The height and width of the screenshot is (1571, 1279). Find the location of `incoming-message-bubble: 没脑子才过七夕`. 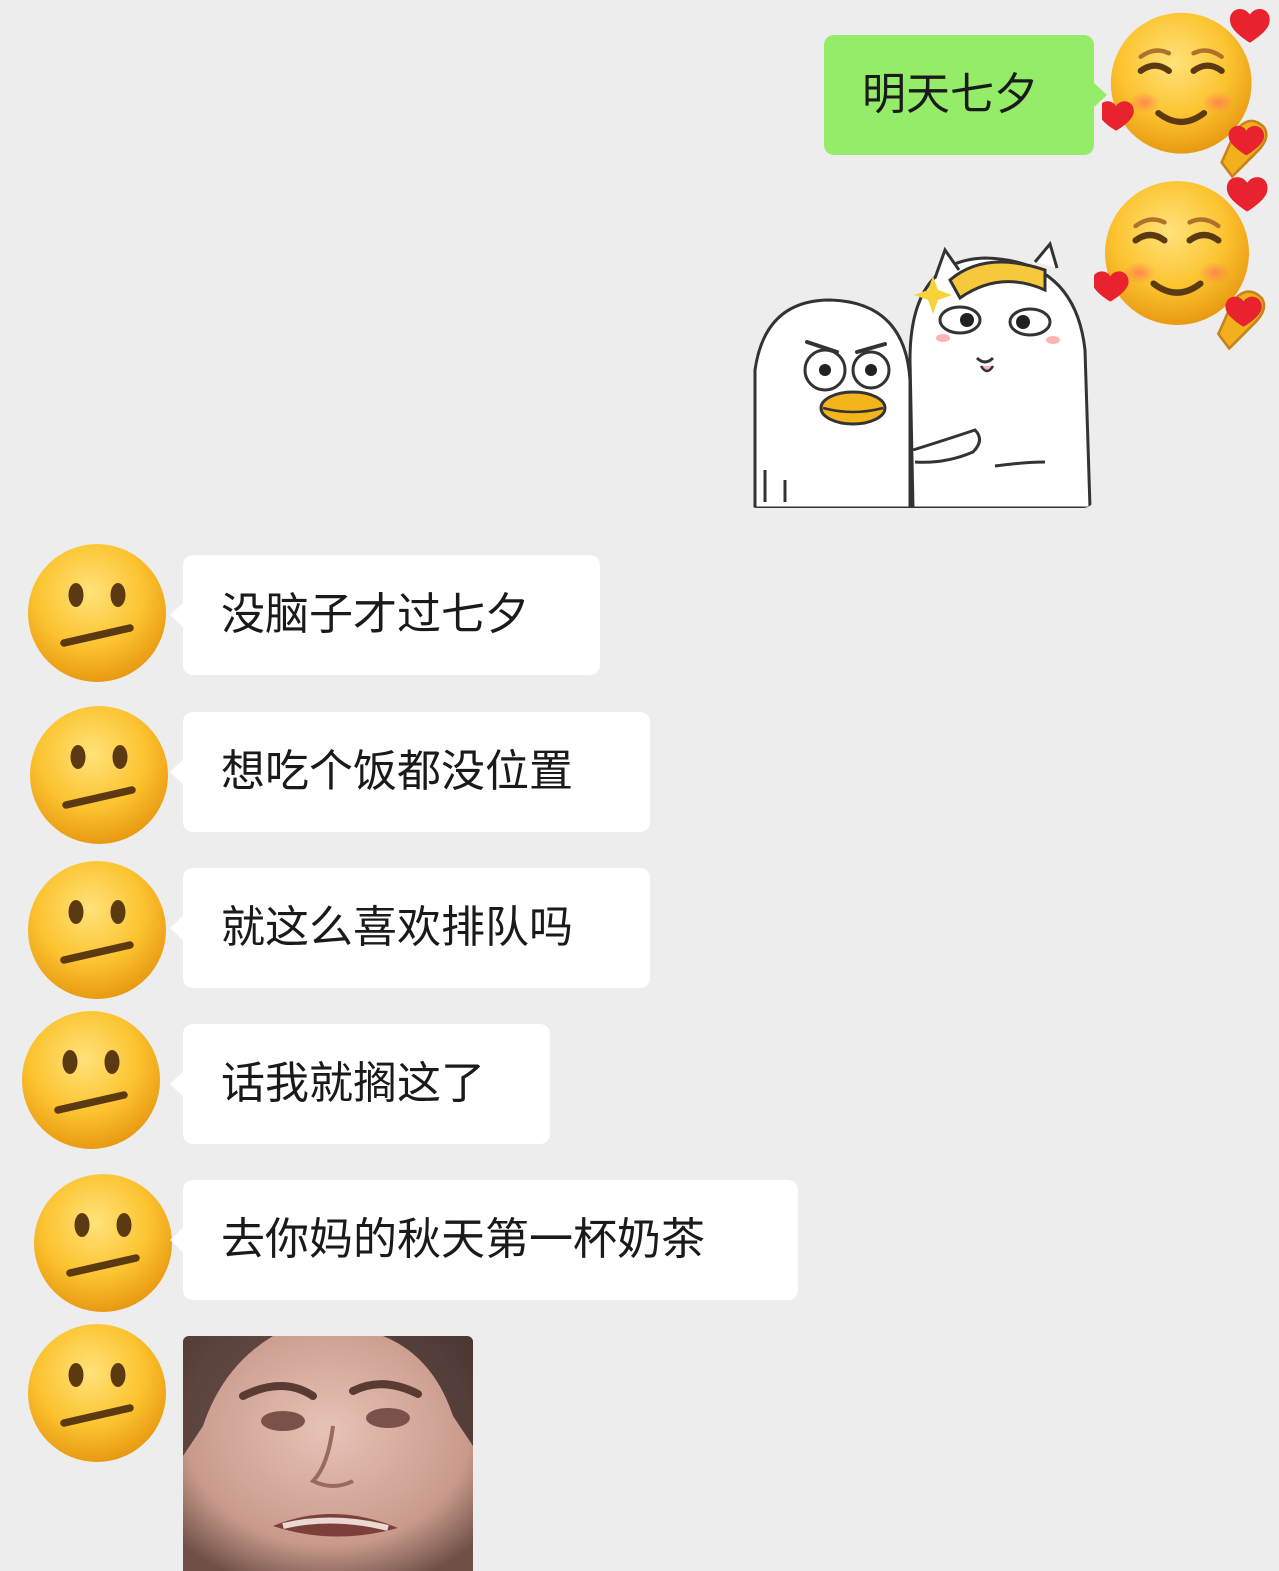

incoming-message-bubble: 没脑子才过七夕 is located at coordinates (385, 615).